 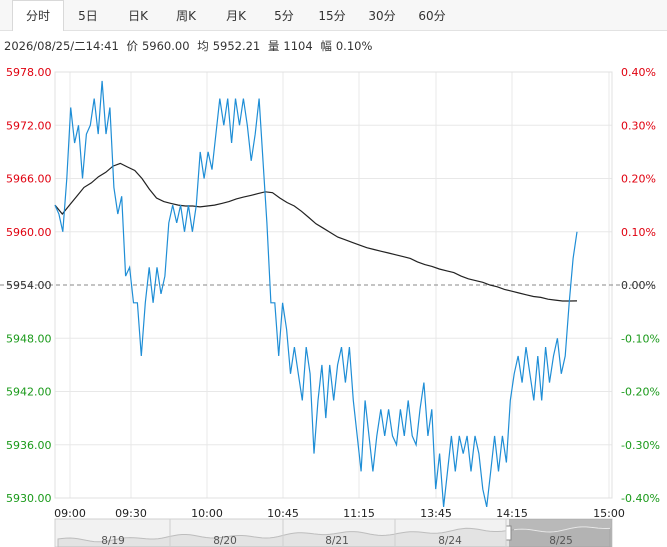 I want to click on price-tick-label: 5960.00, so click(x=29, y=232).